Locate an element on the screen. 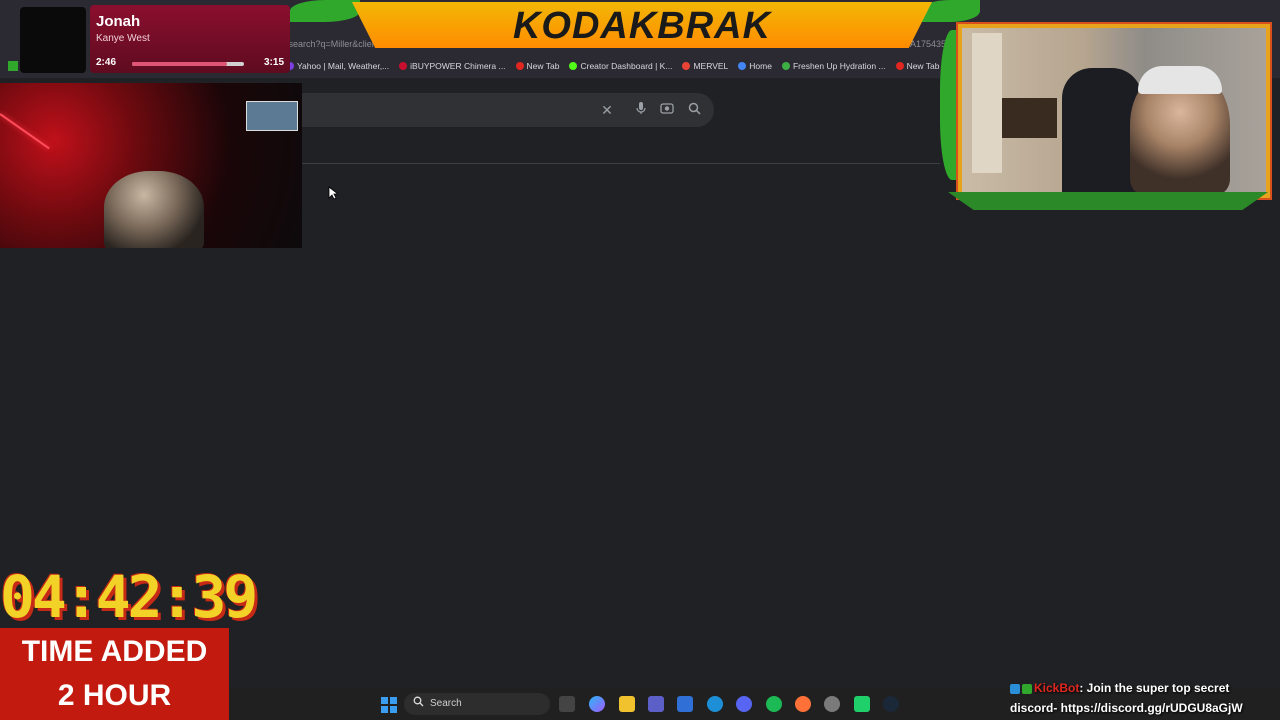 The height and width of the screenshot is (720, 1280). song-total-time: 3:15 is located at coordinates (273, 62).